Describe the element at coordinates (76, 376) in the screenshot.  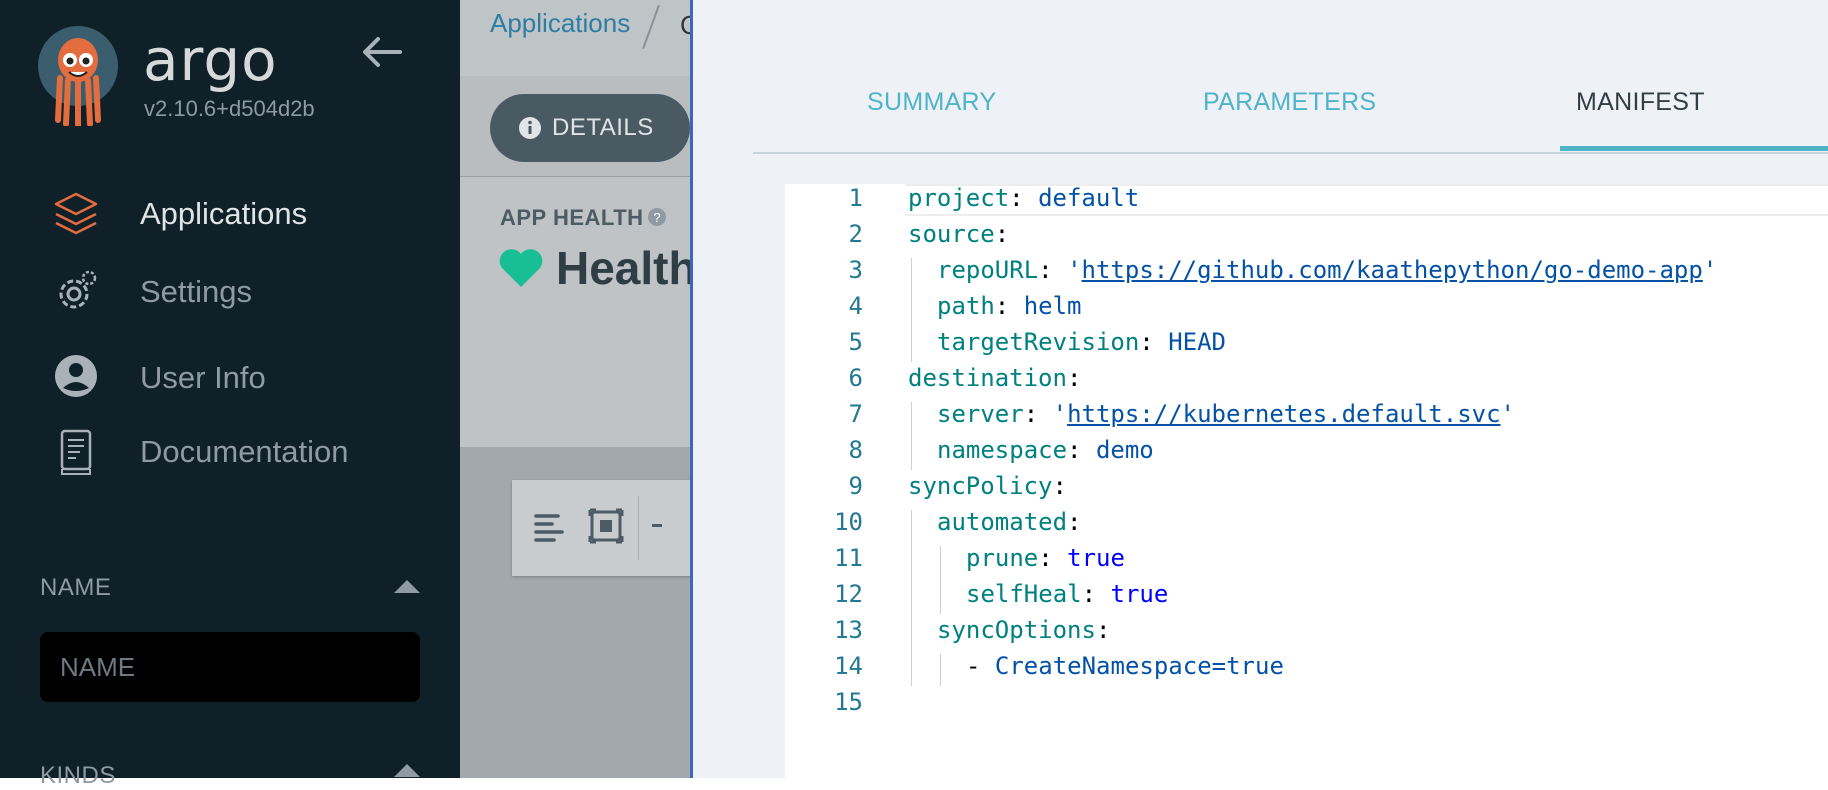
I see `user-circle-icon` at that location.